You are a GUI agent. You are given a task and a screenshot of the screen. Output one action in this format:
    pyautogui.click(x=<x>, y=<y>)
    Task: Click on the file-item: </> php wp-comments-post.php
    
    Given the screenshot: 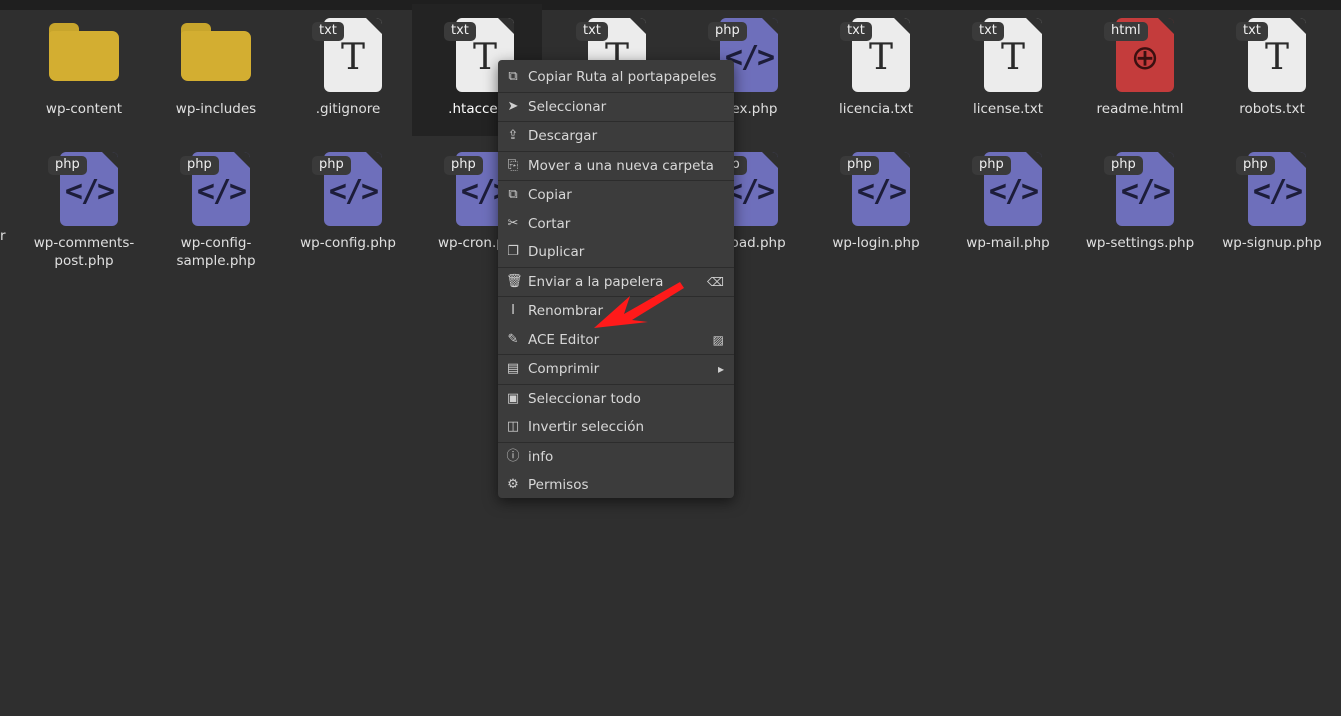 What is the action you would take?
    pyautogui.click(x=84, y=209)
    